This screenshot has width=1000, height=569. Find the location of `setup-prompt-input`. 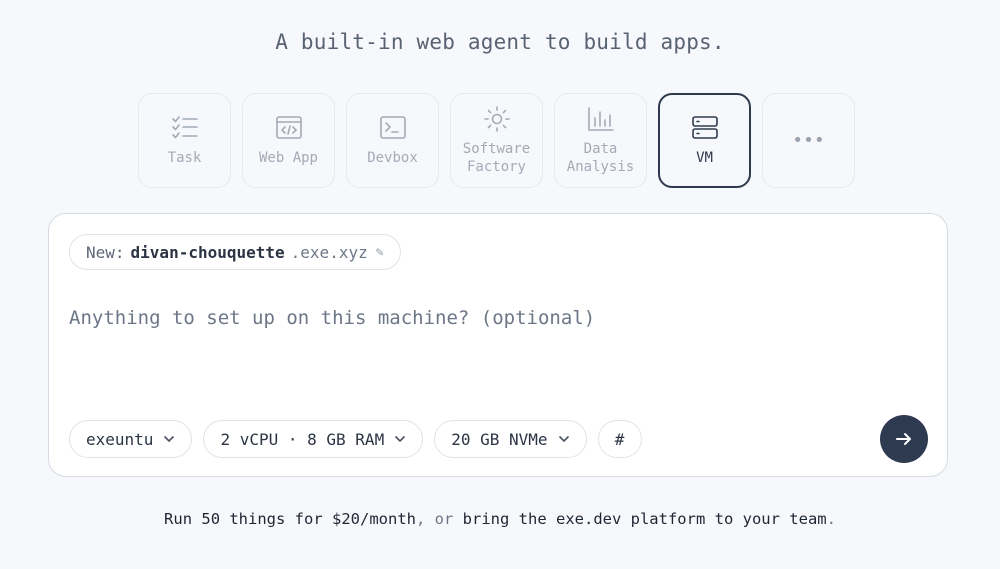

setup-prompt-input is located at coordinates (489, 318).